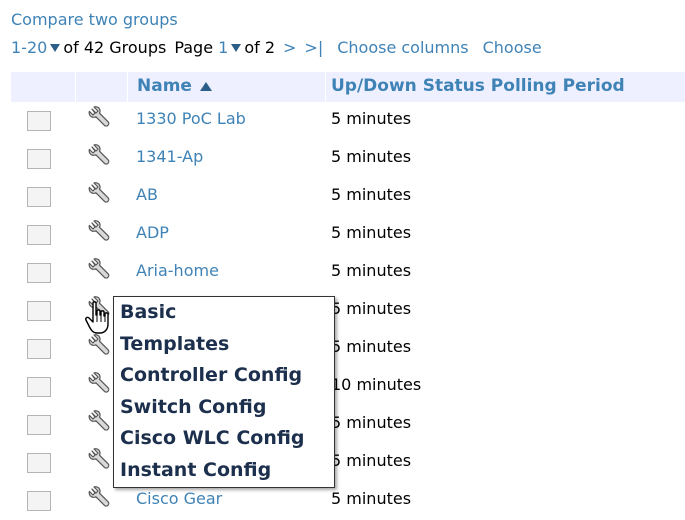 The height and width of the screenshot is (520, 685). I want to click on next-page-button: >, so click(289, 47).